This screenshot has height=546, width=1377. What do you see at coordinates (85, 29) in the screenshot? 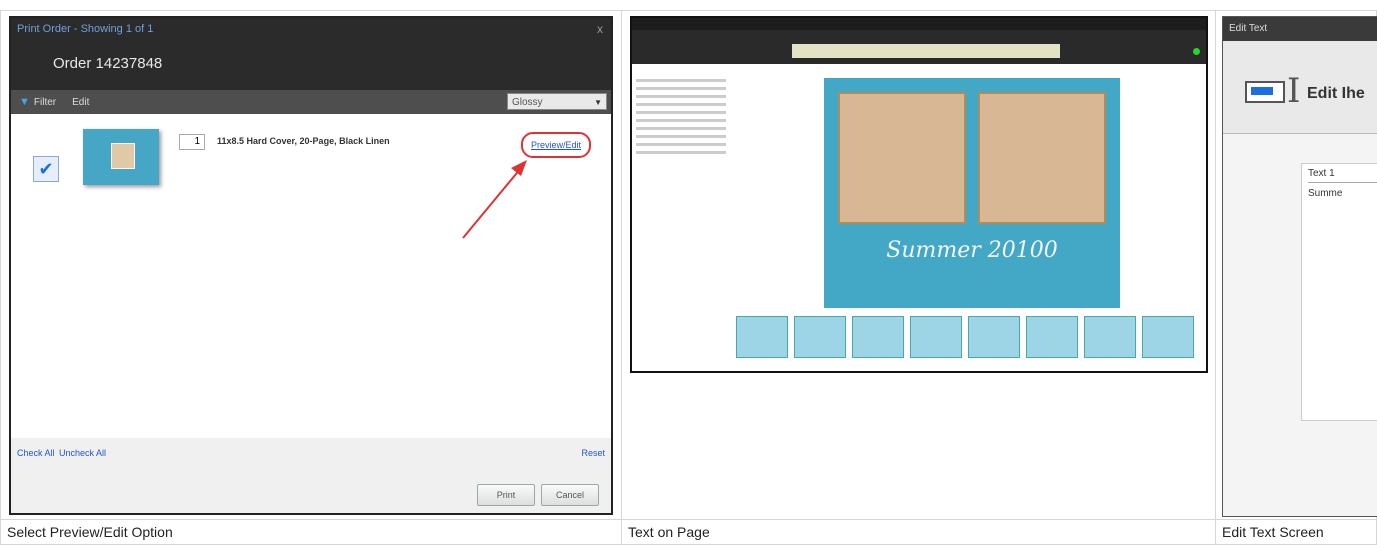
I see `dialog-title: Print Order - Showing 1 of 1` at bounding box center [85, 29].